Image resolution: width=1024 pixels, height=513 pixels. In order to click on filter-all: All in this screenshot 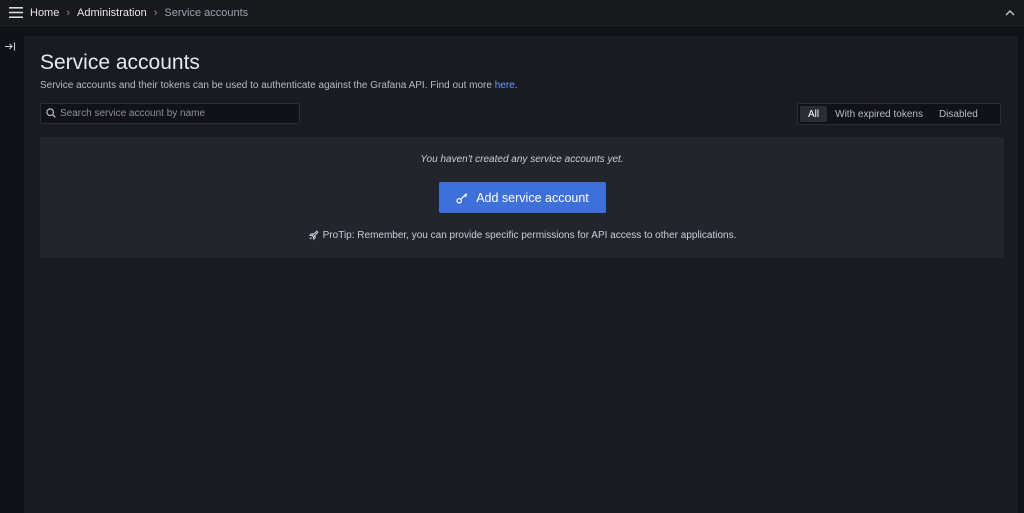, I will do `click(814, 114)`.